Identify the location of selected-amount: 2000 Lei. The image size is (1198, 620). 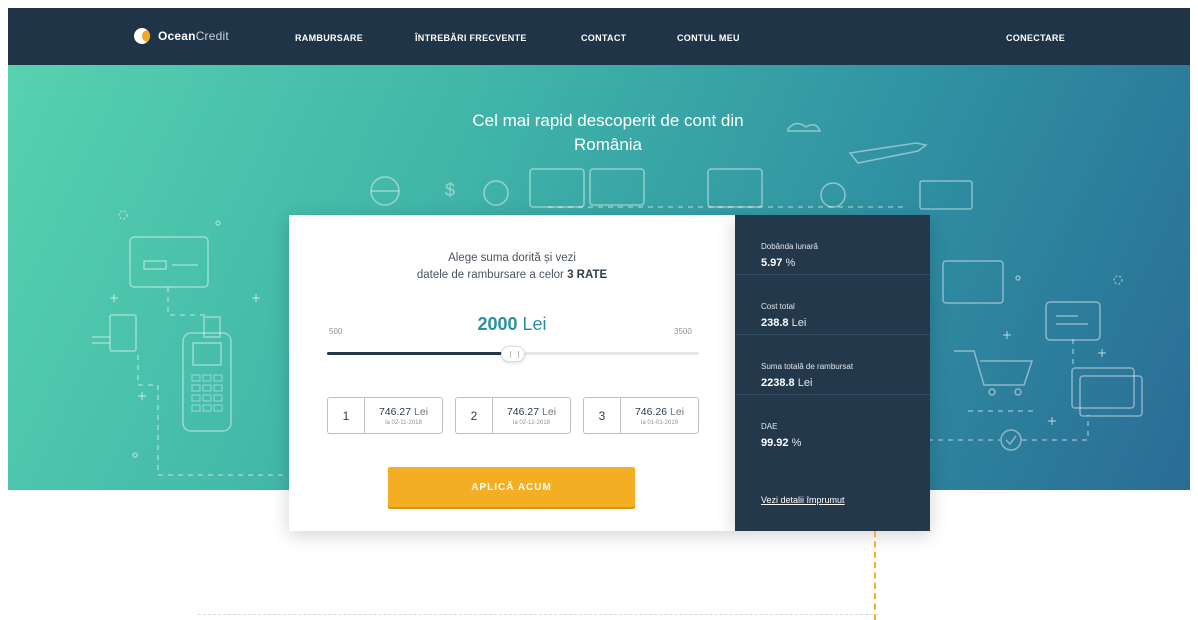
(512, 324).